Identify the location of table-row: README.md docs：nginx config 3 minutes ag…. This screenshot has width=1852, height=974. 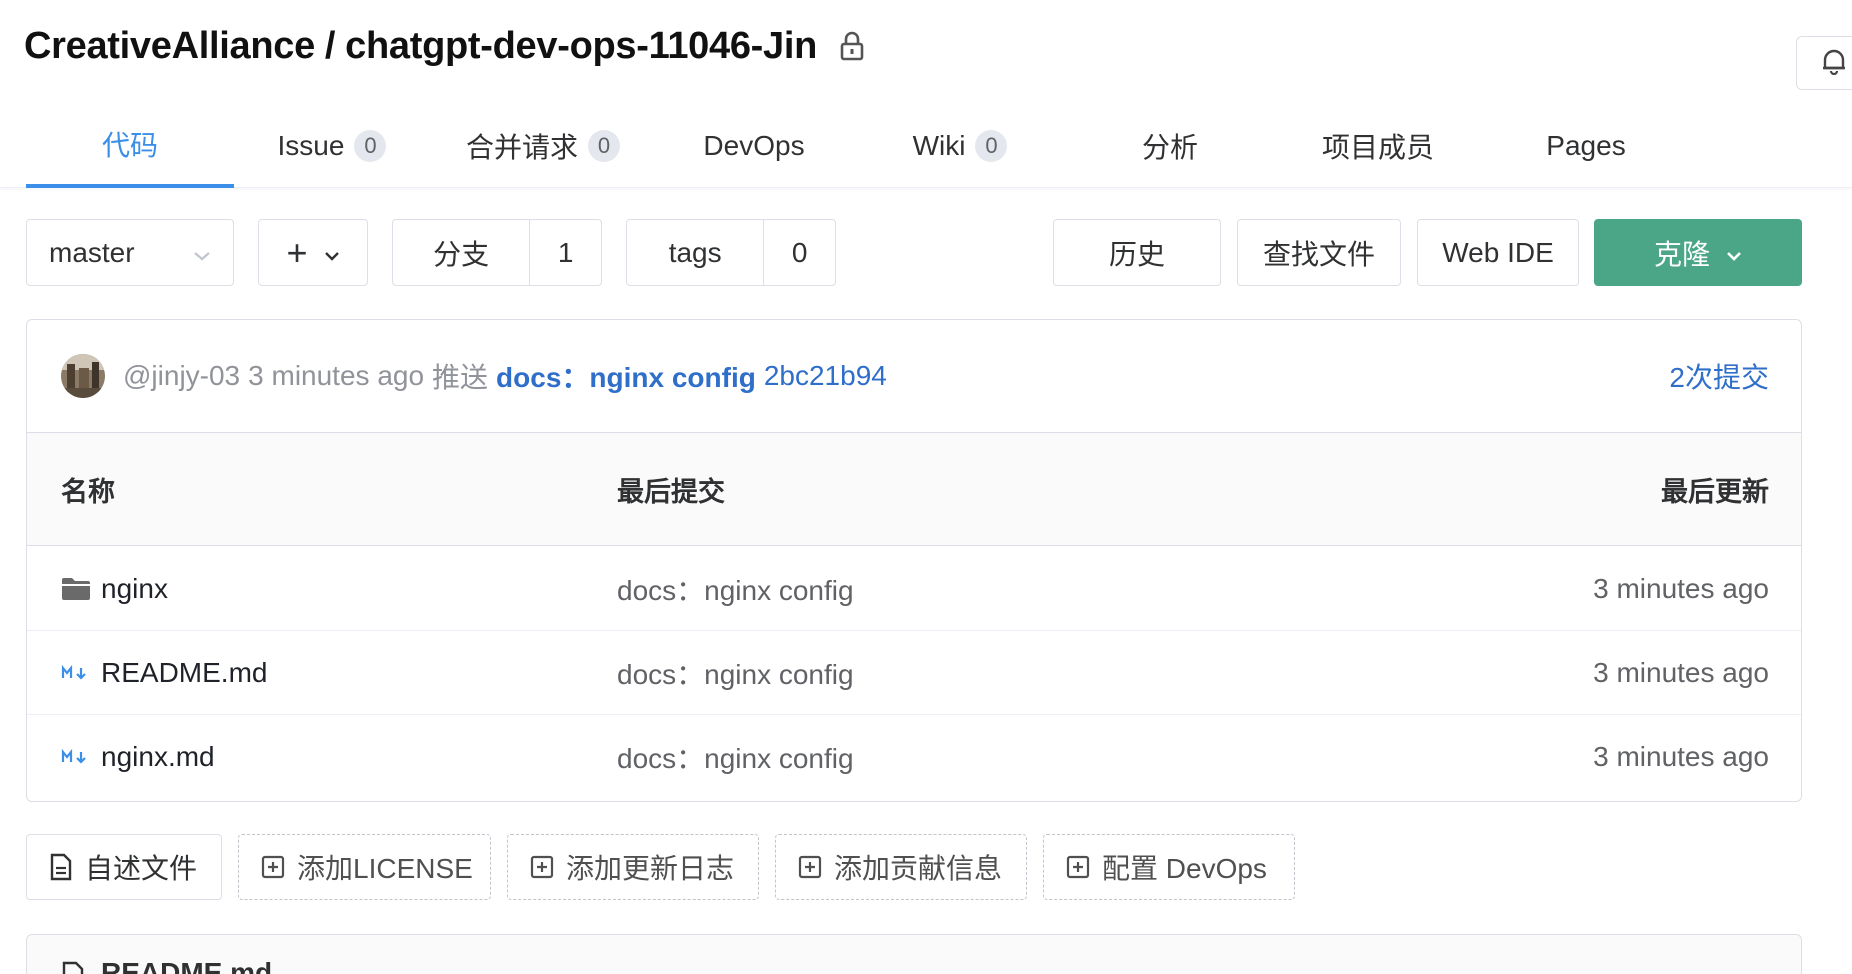
(914, 673).